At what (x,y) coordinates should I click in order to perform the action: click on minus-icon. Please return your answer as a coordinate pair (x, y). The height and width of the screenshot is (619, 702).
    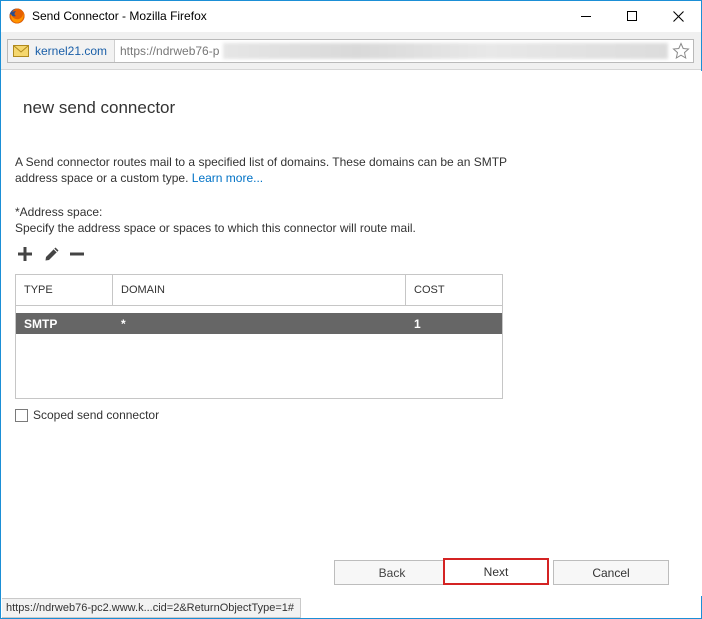
    Looking at the image, I should click on (77, 254).